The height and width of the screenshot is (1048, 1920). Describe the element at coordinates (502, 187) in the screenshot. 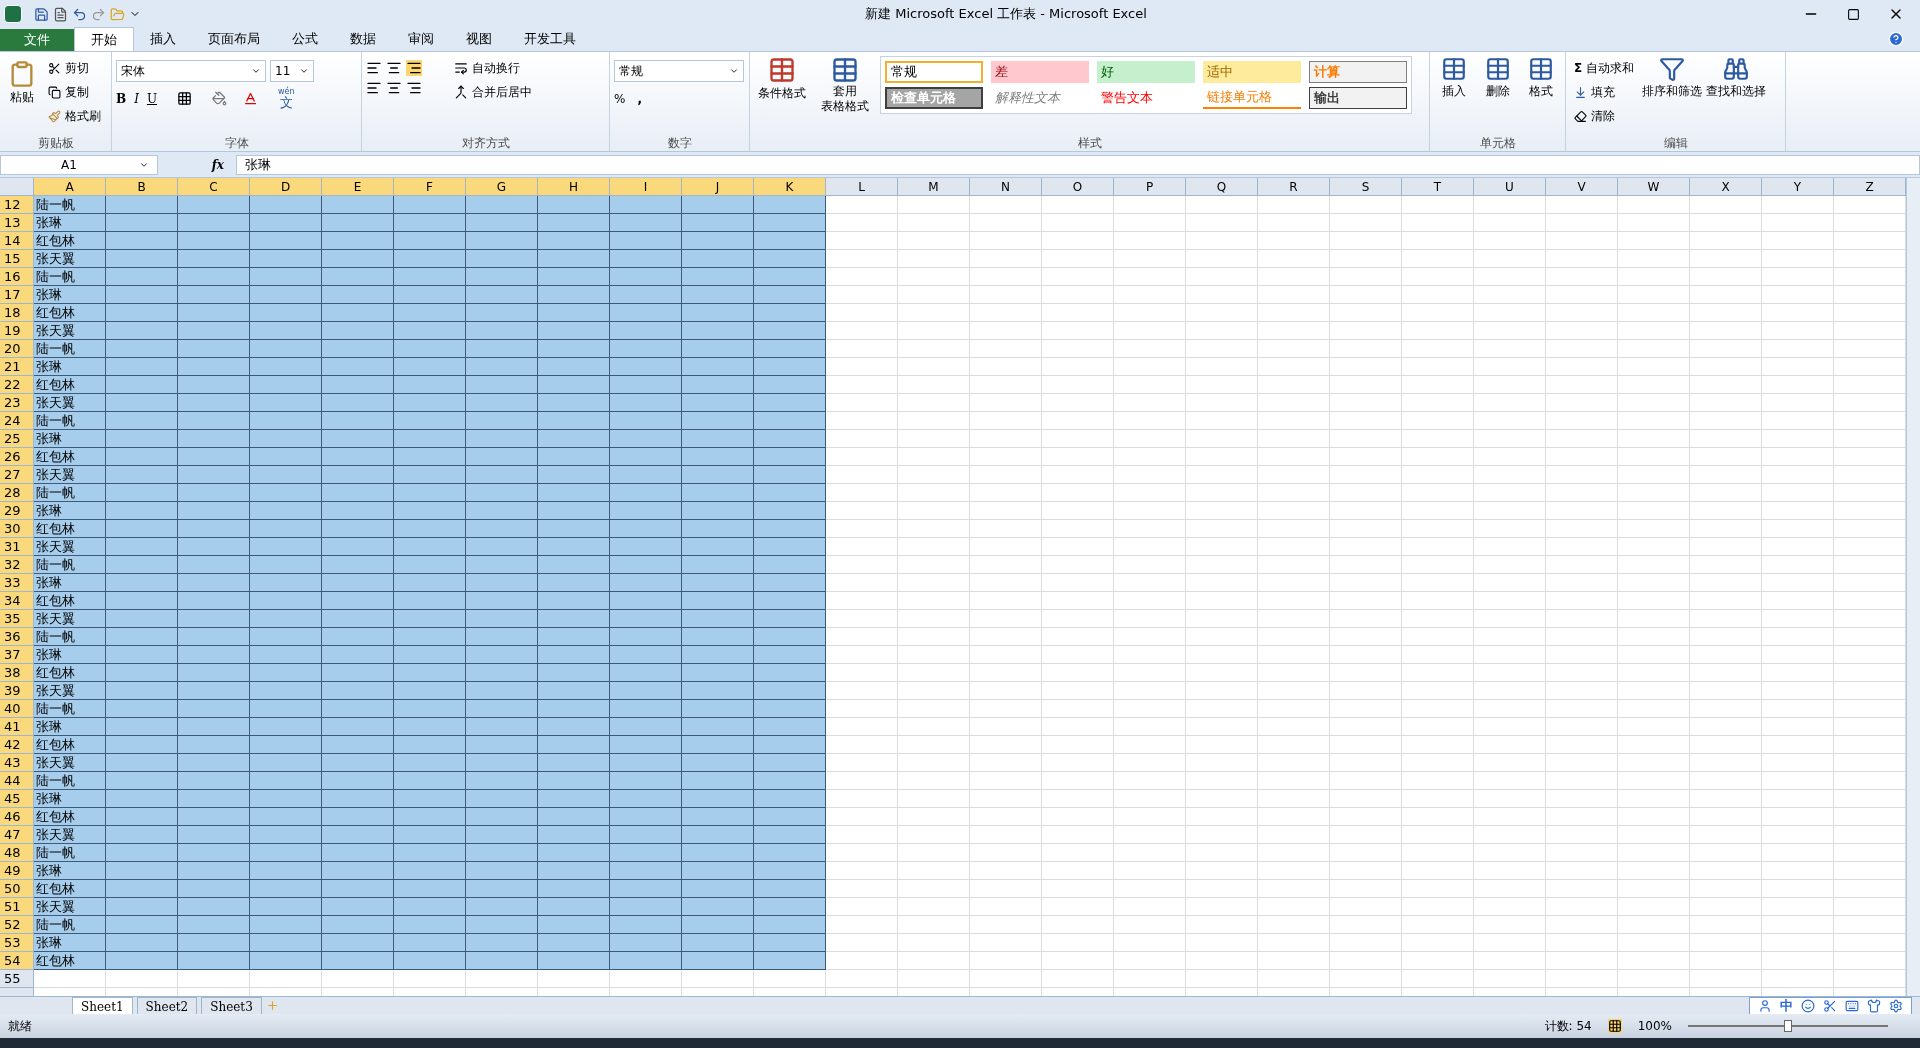

I see `column-header: G` at that location.